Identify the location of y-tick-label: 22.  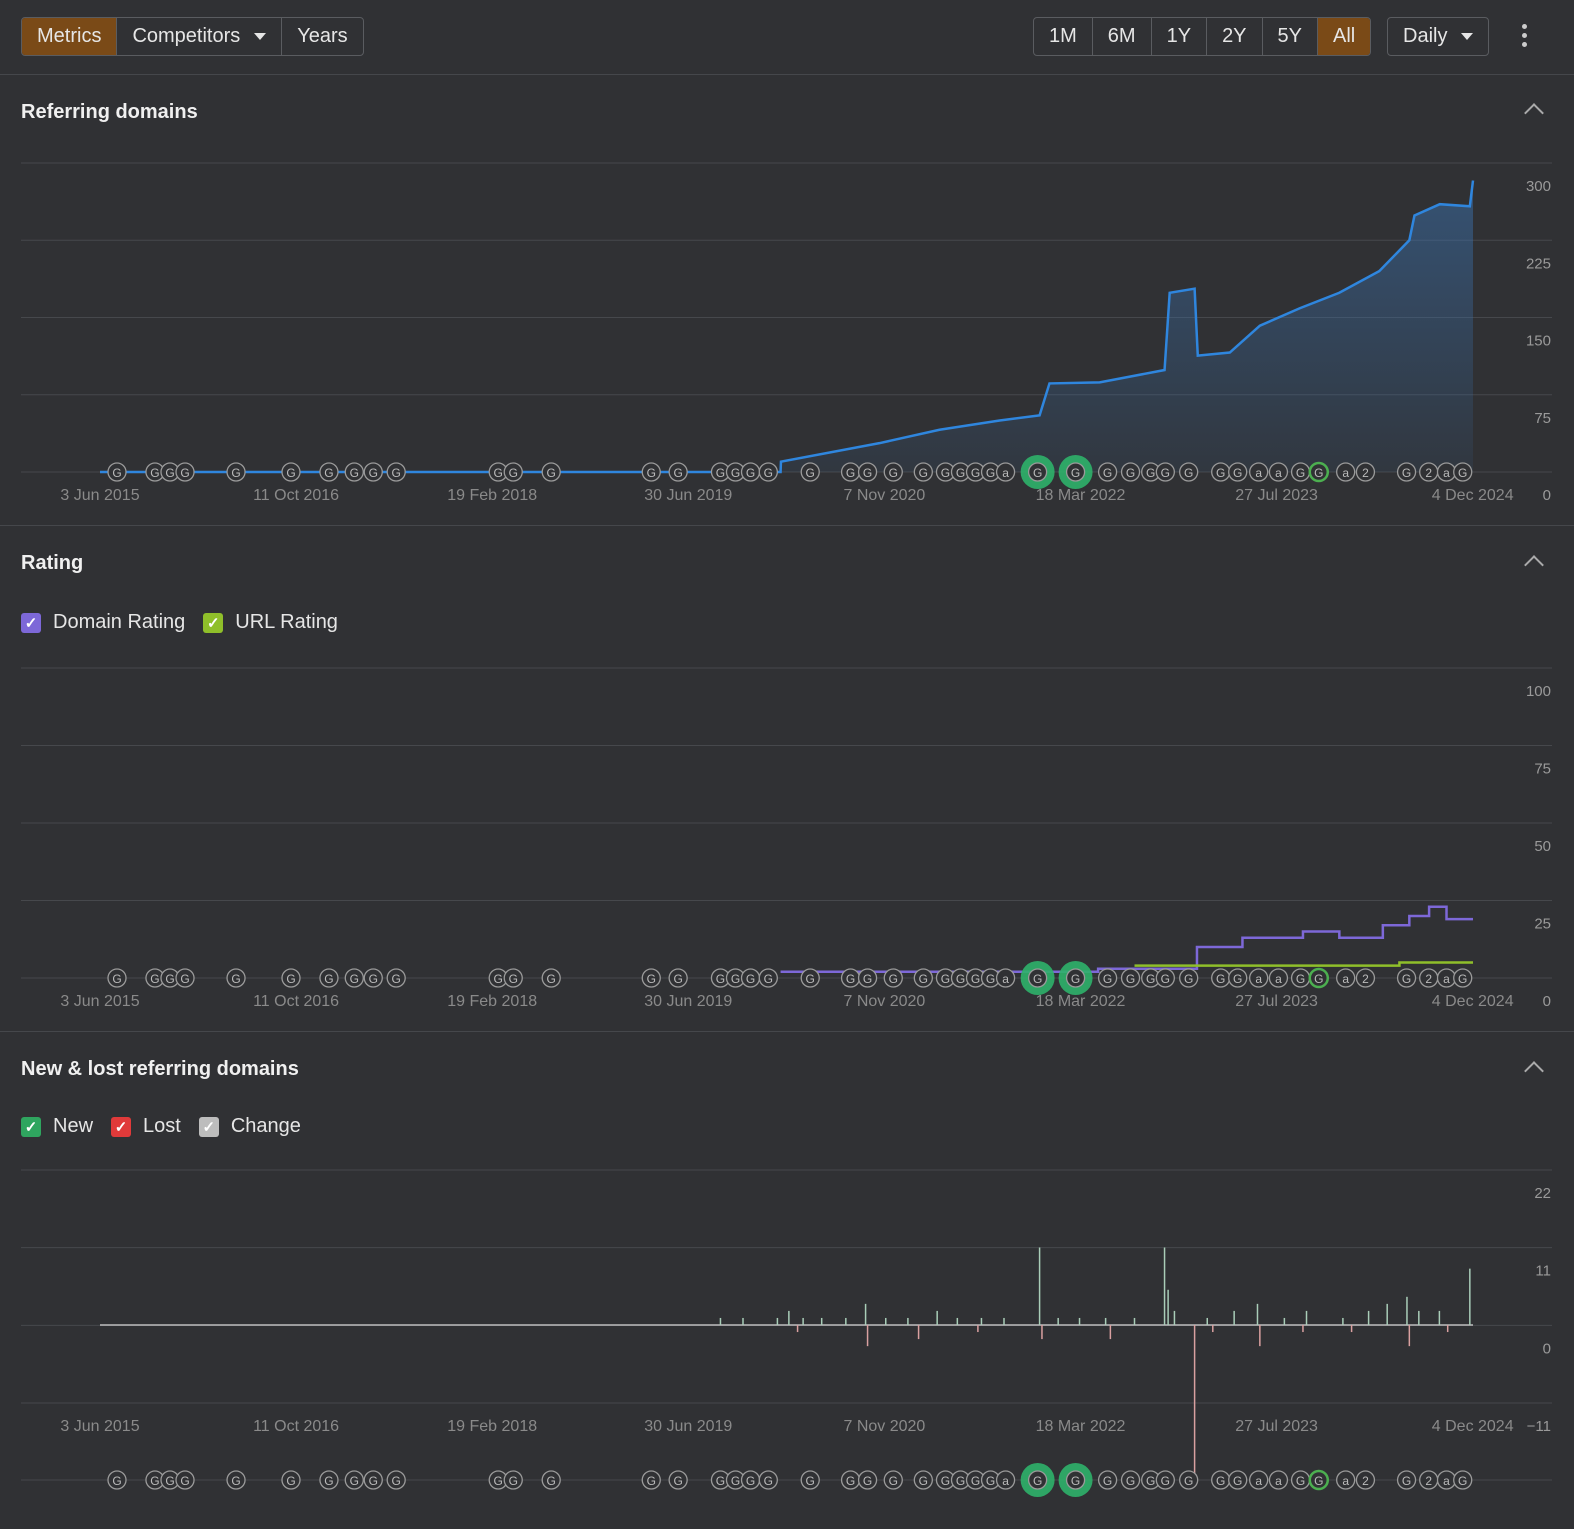
(1542, 1193).